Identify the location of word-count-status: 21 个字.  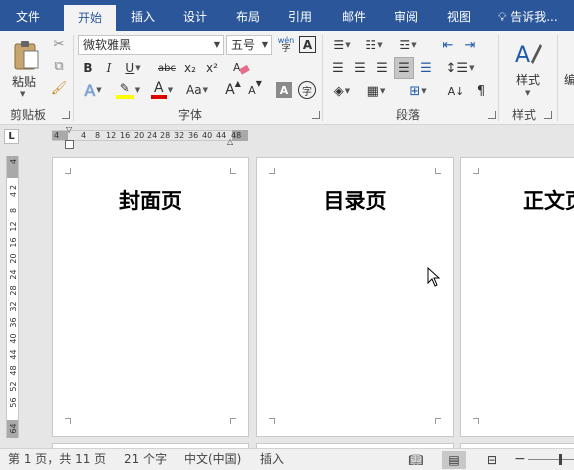
(145, 459).